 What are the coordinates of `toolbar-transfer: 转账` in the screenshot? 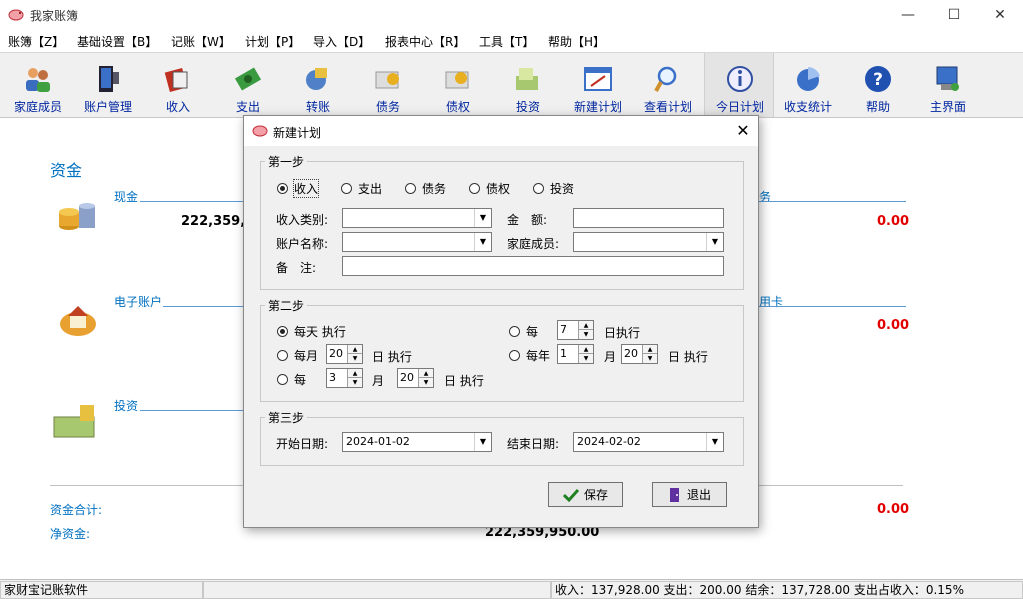 It's located at (318, 85).